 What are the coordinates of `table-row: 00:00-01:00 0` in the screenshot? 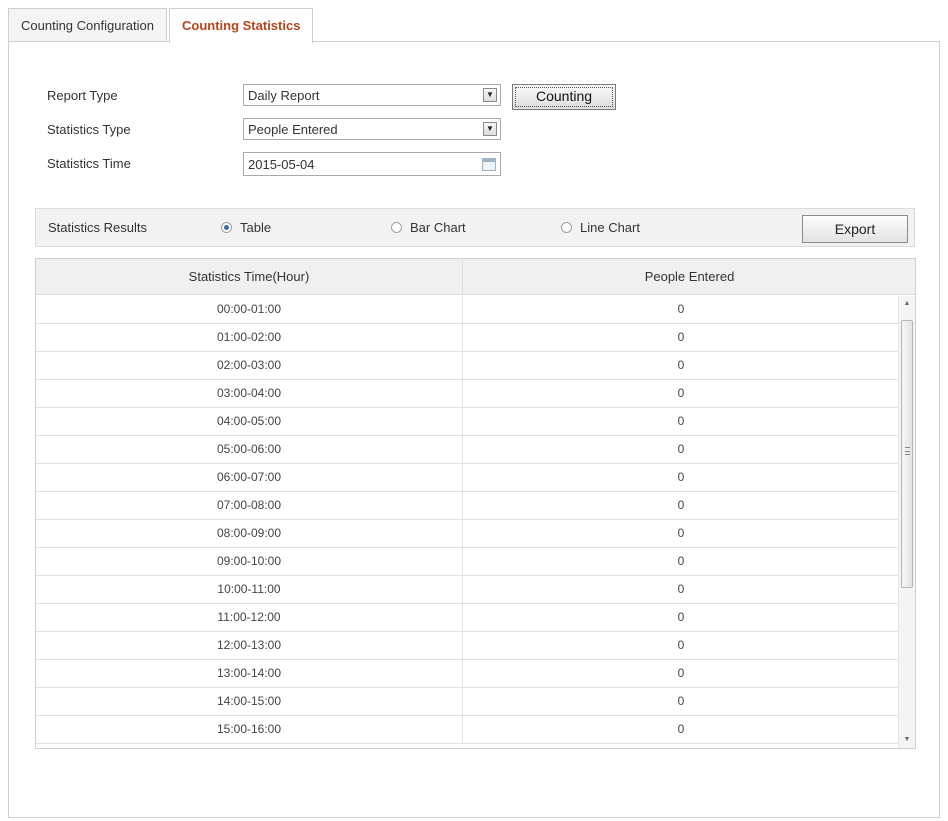 It's located at (467, 310).